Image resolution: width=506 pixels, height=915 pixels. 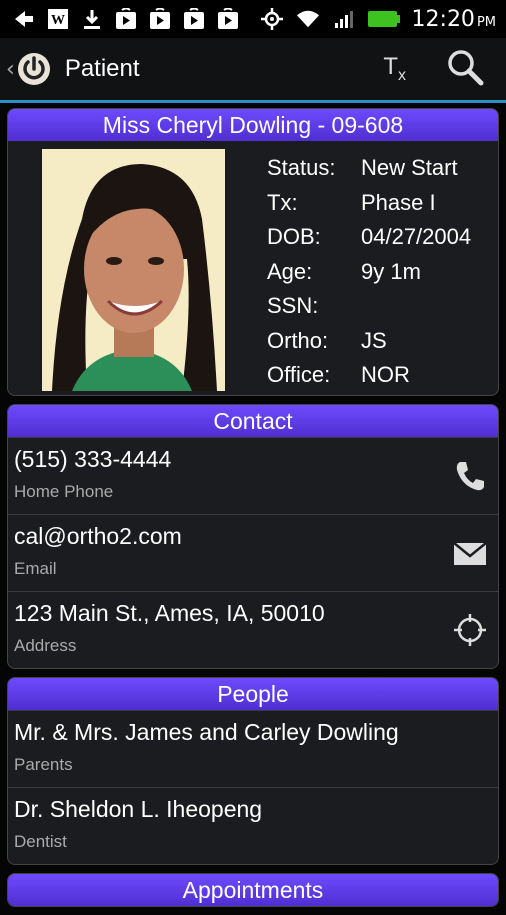 I want to click on info-label: SSN:, so click(x=293, y=306).